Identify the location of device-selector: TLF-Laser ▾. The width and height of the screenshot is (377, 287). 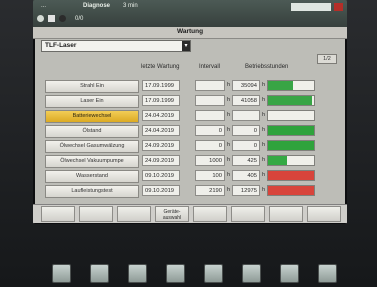
(116, 46).